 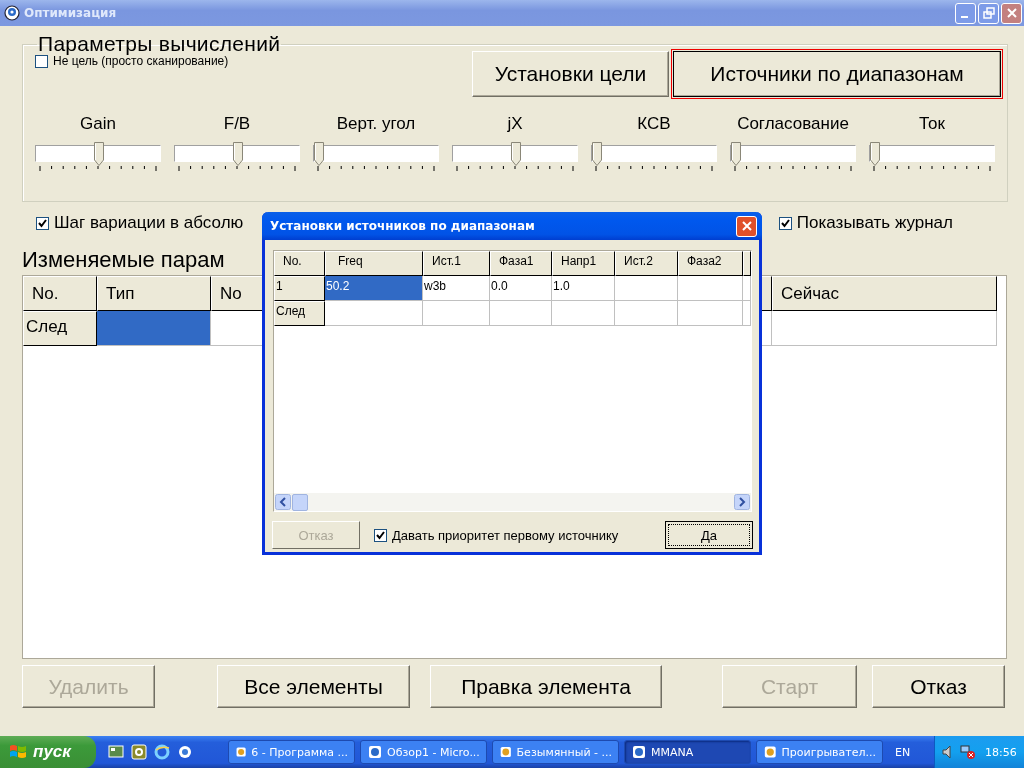 I want to click on grid-cell: 50.2, so click(x=374, y=288).